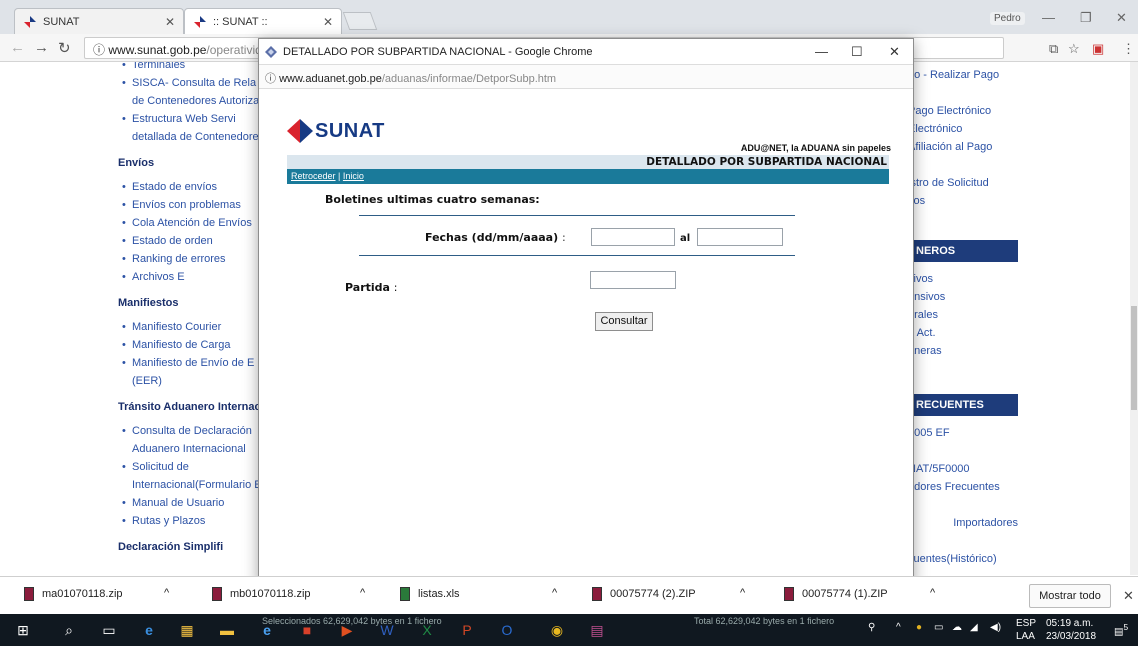 The height and width of the screenshot is (646, 1138). What do you see at coordinates (193, 101) in the screenshot?
I see `menu-link: de Contenedores Autoriza` at bounding box center [193, 101].